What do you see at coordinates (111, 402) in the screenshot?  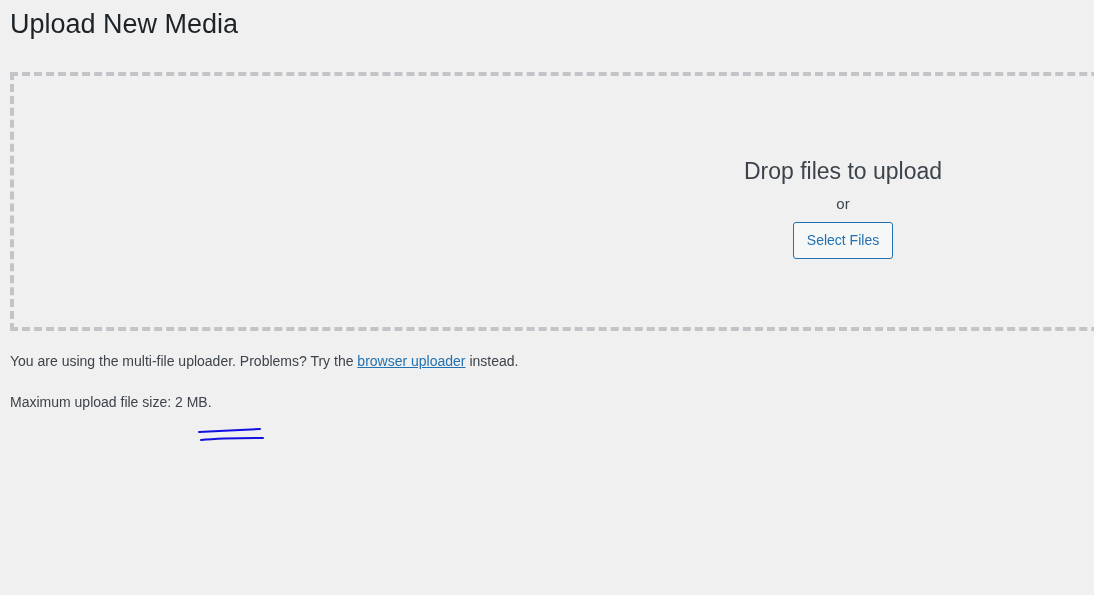 I see `max-size-text: Maximum upload file size: 2 MB.` at bounding box center [111, 402].